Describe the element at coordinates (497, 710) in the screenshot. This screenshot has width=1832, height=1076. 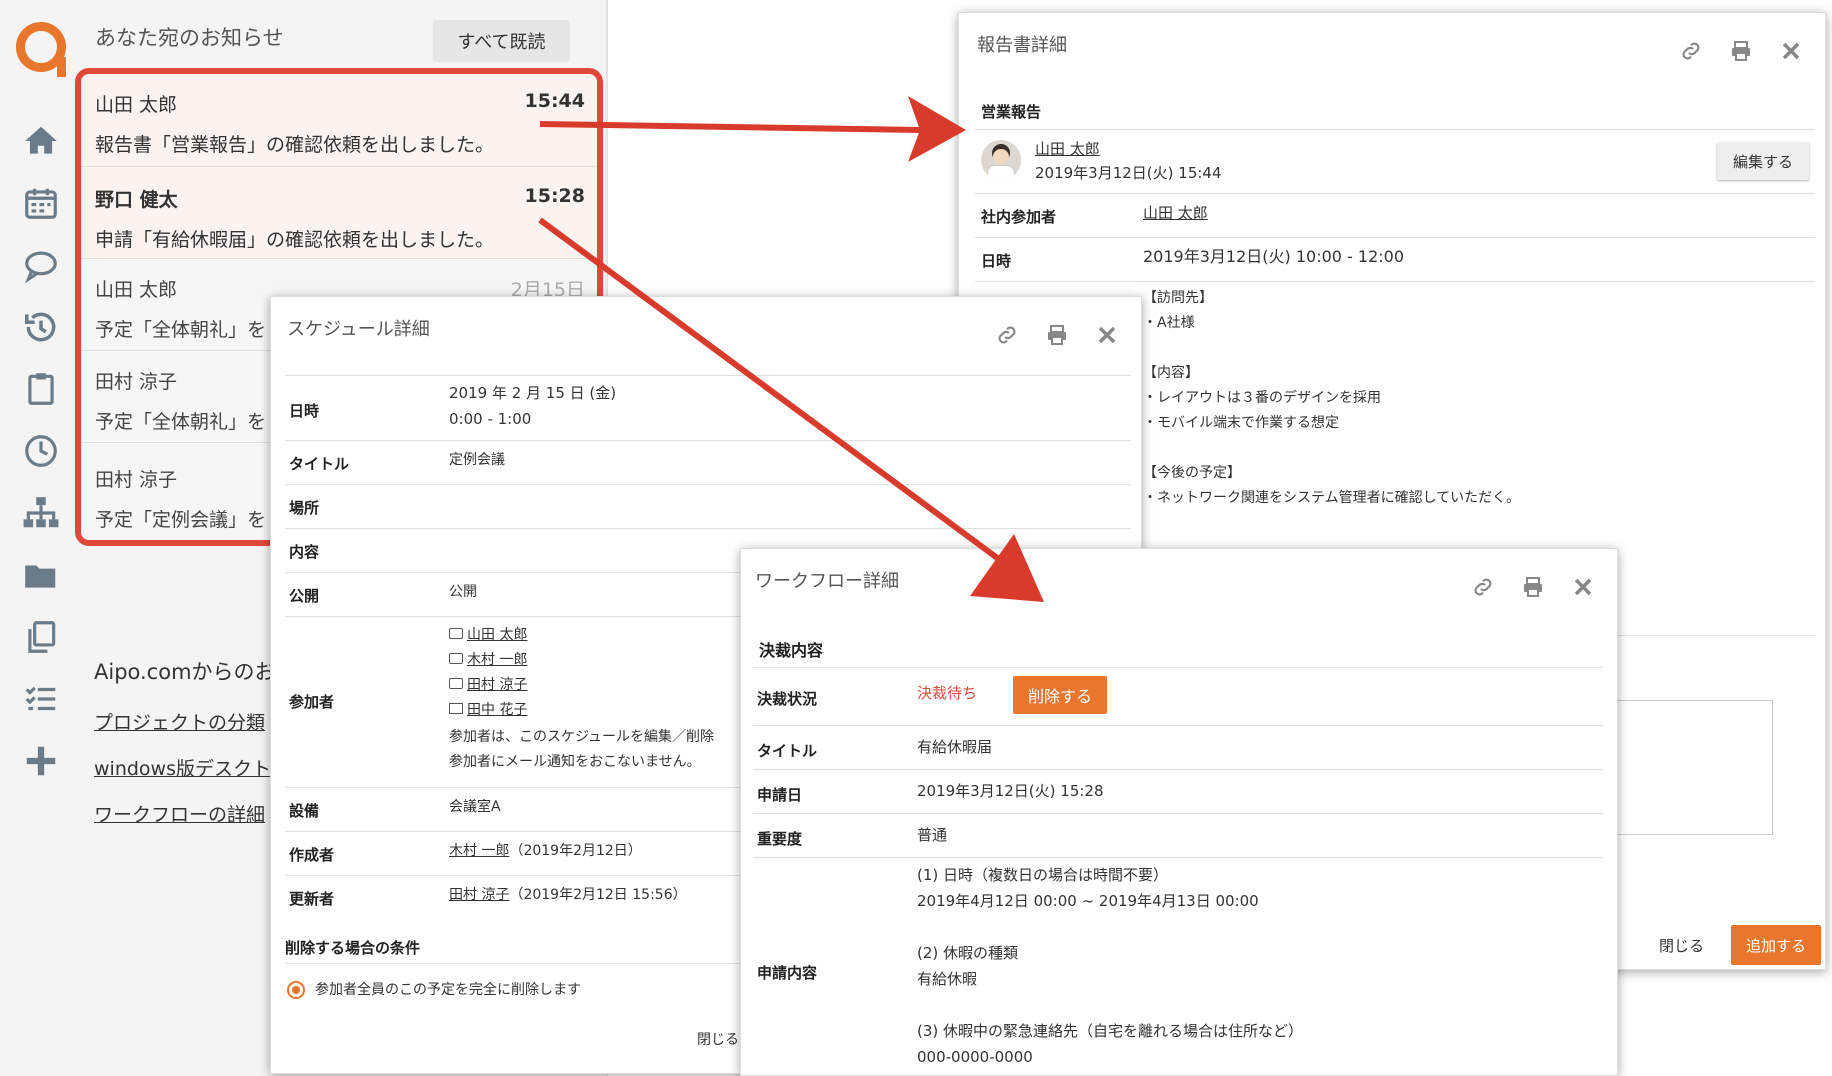
I see `attendee-name: 田中 花子` at that location.